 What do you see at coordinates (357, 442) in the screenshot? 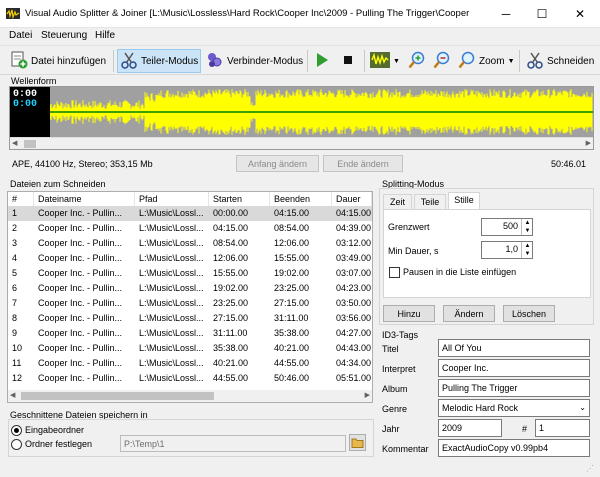
I see `browse-folder-button` at bounding box center [357, 442].